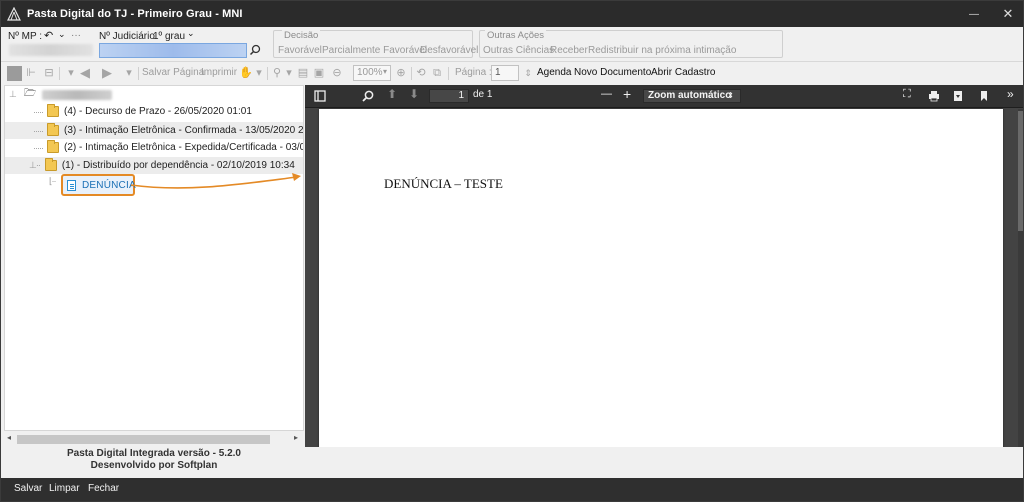 The width and height of the screenshot is (1024, 502). What do you see at coordinates (483, 94) in the screenshot?
I see `page-count: de 1` at bounding box center [483, 94].